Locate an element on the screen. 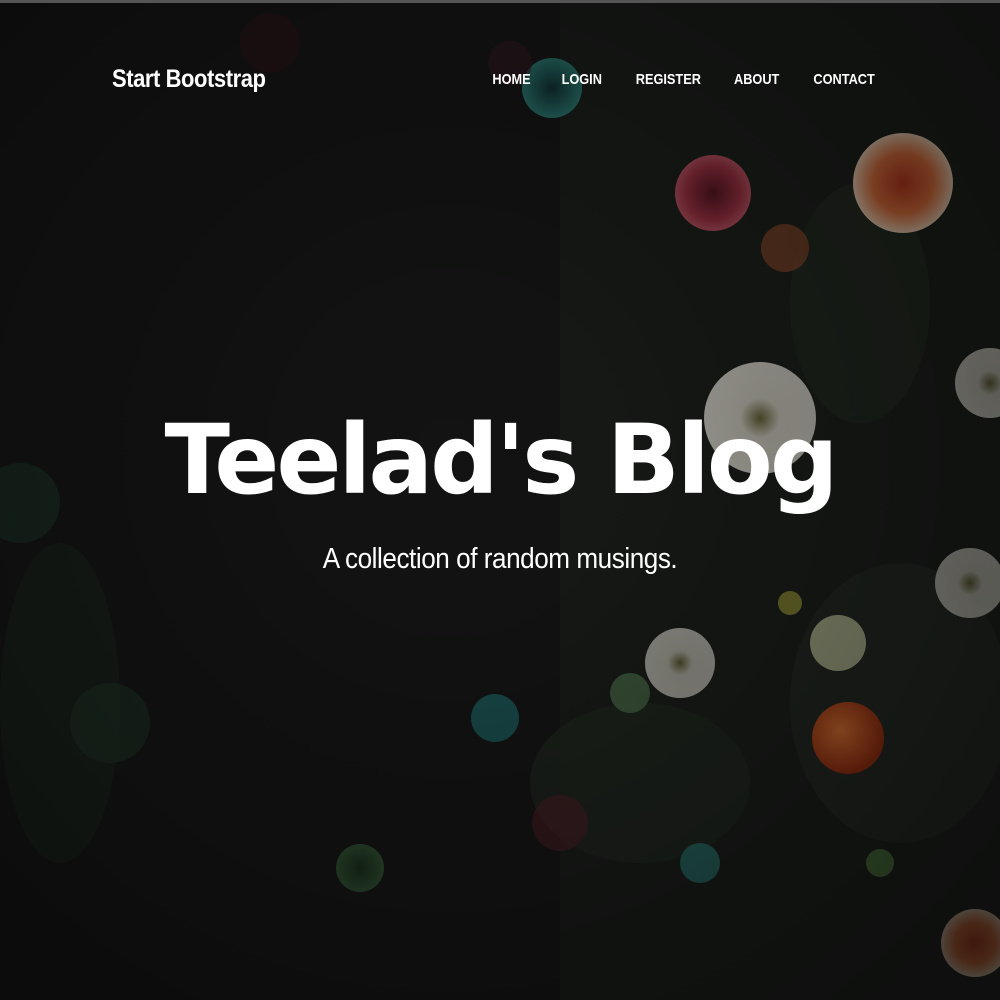 The image size is (1000, 1000). nav-link-contact: CONTACT is located at coordinates (843, 79).